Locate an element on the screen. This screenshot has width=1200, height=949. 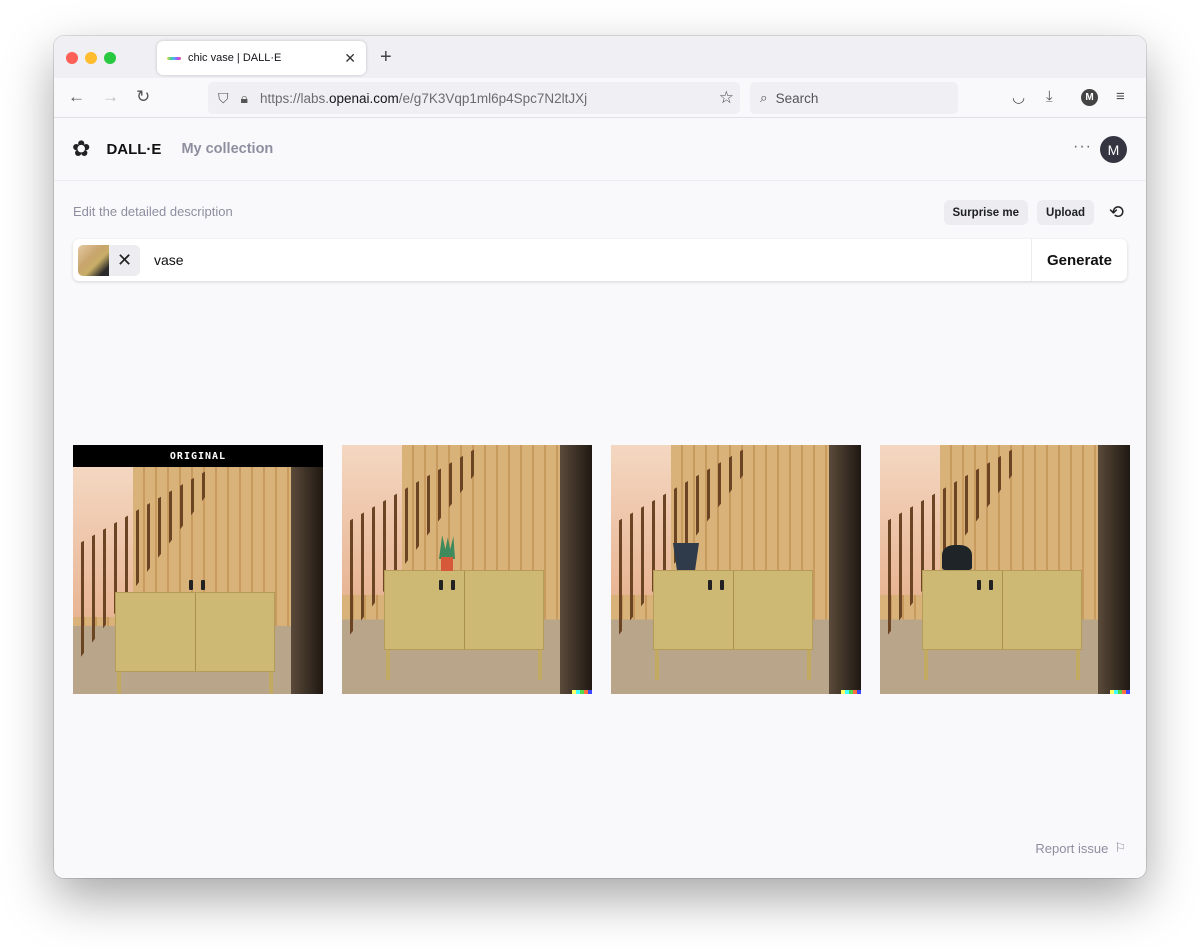
new-tab-icon: + is located at coordinates (386, 57).